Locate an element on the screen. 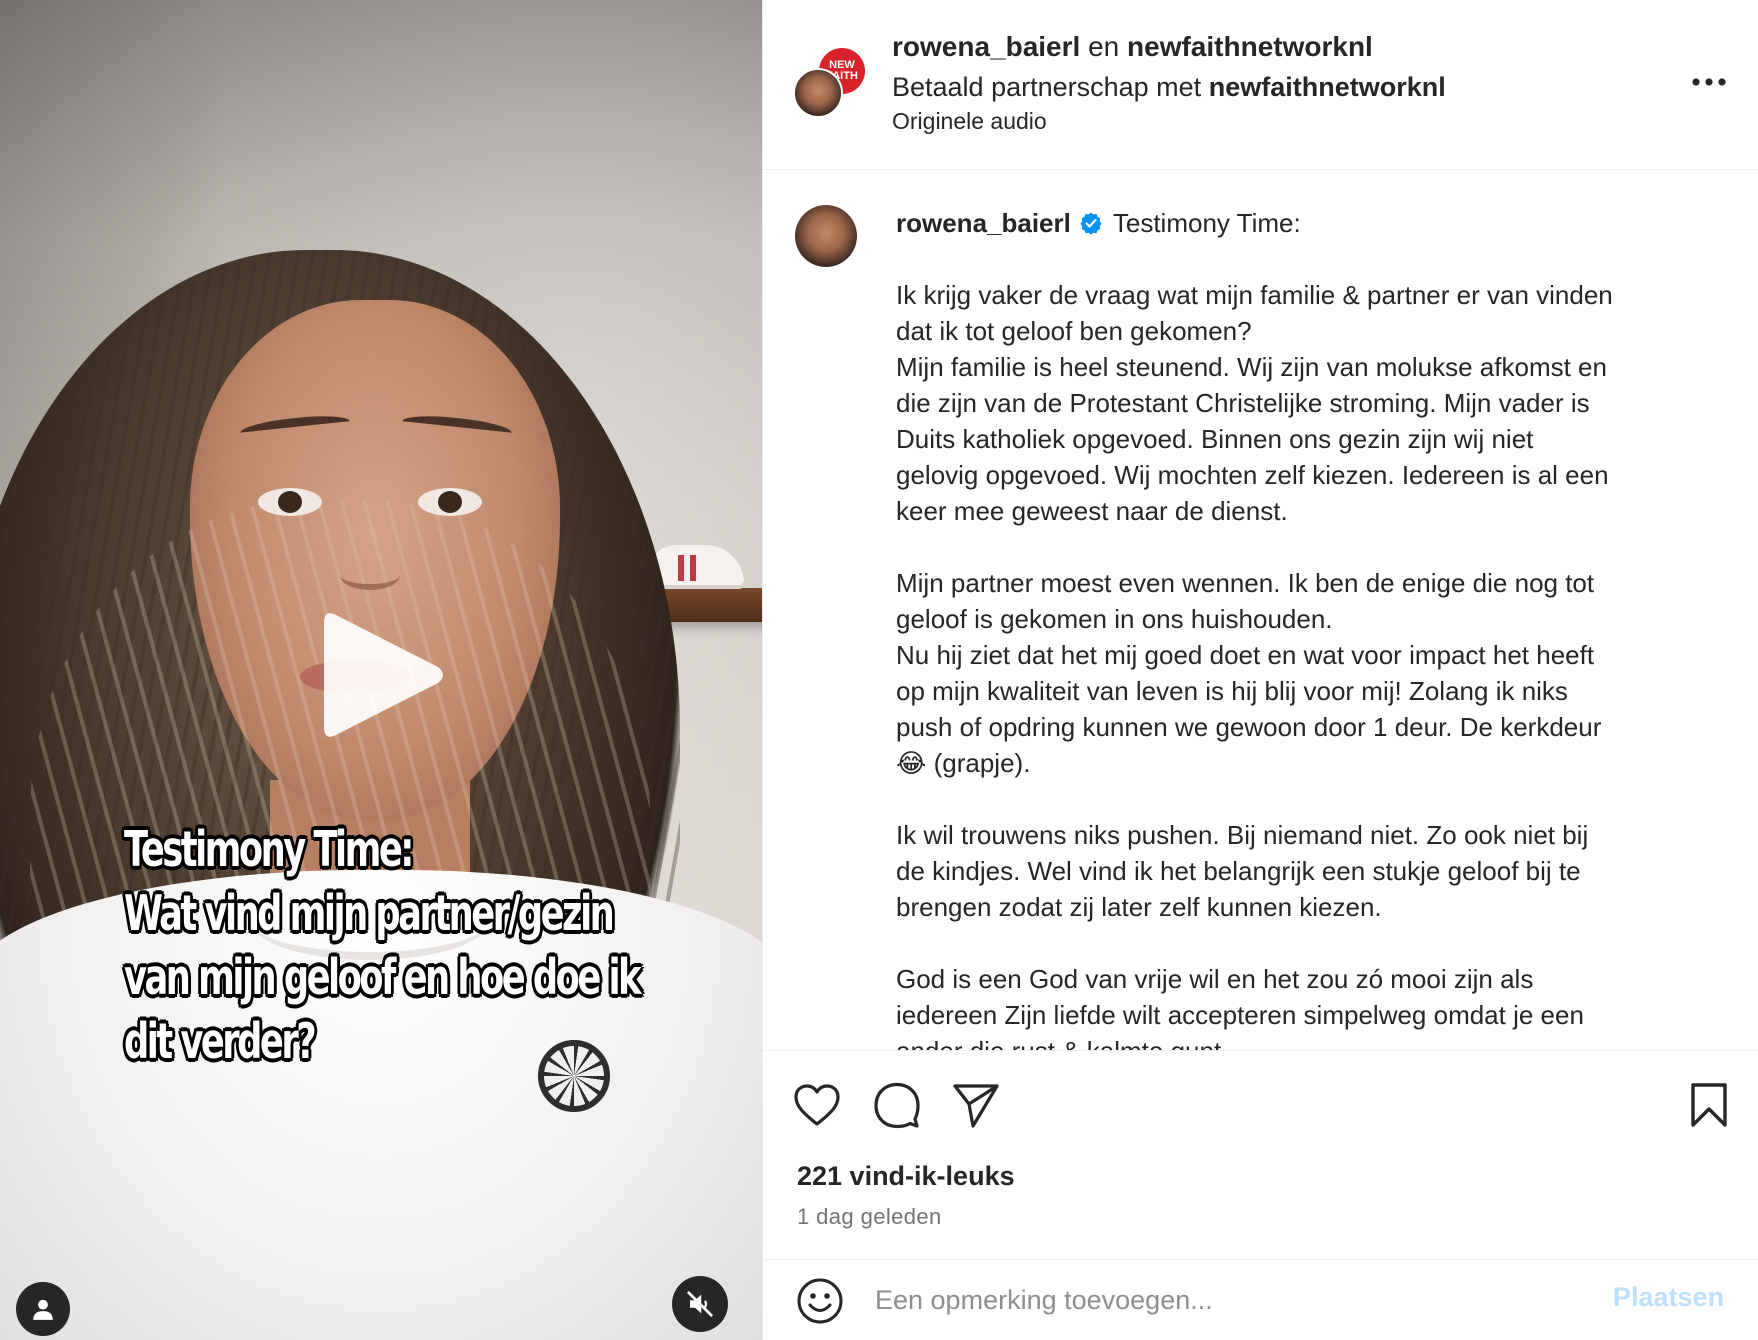  bookmark-icon is located at coordinates (1709, 1105).